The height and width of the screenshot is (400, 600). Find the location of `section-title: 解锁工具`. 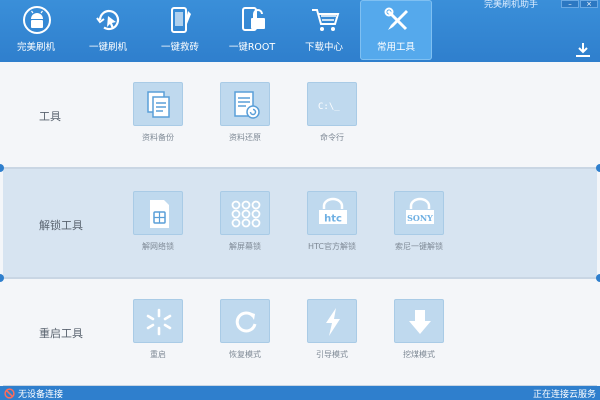

section-title: 解锁工具 is located at coordinates (61, 225).